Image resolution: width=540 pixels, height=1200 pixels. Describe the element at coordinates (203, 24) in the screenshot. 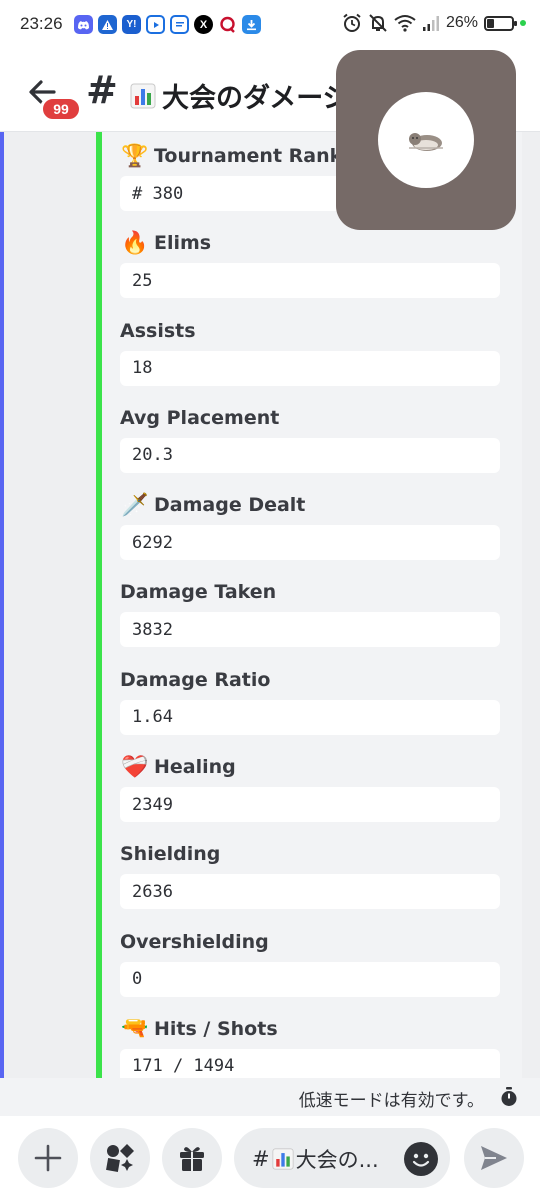

I see `x-icon: X` at that location.